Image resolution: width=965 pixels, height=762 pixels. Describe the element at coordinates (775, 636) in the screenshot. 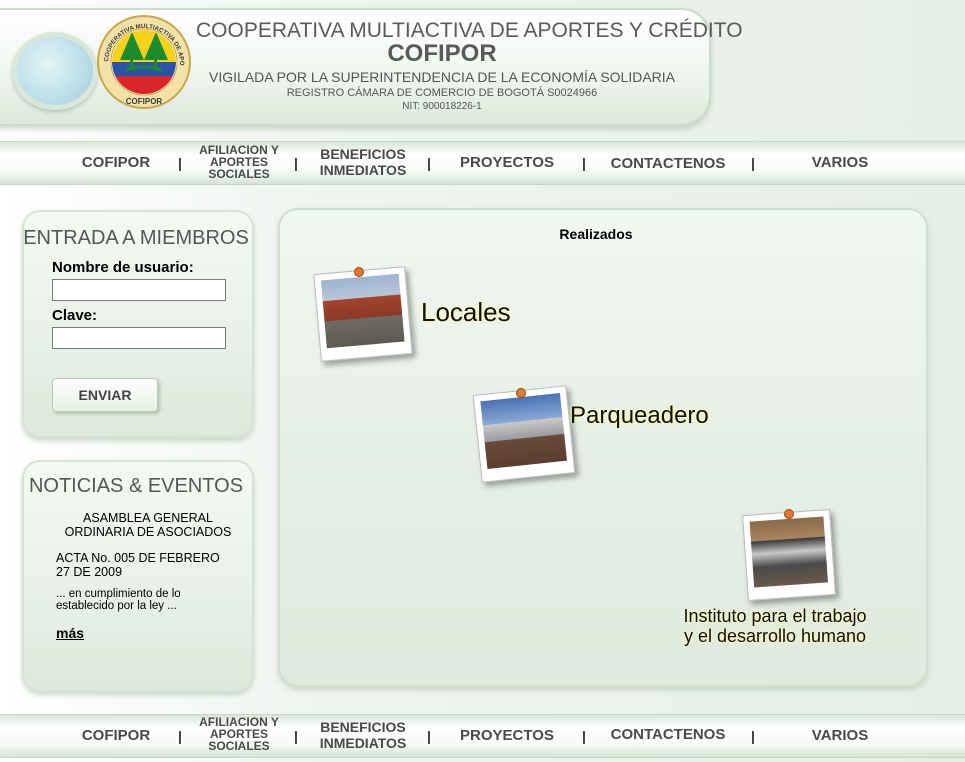

I see `instituto-caption-line2: y el desarrollo humano` at that location.